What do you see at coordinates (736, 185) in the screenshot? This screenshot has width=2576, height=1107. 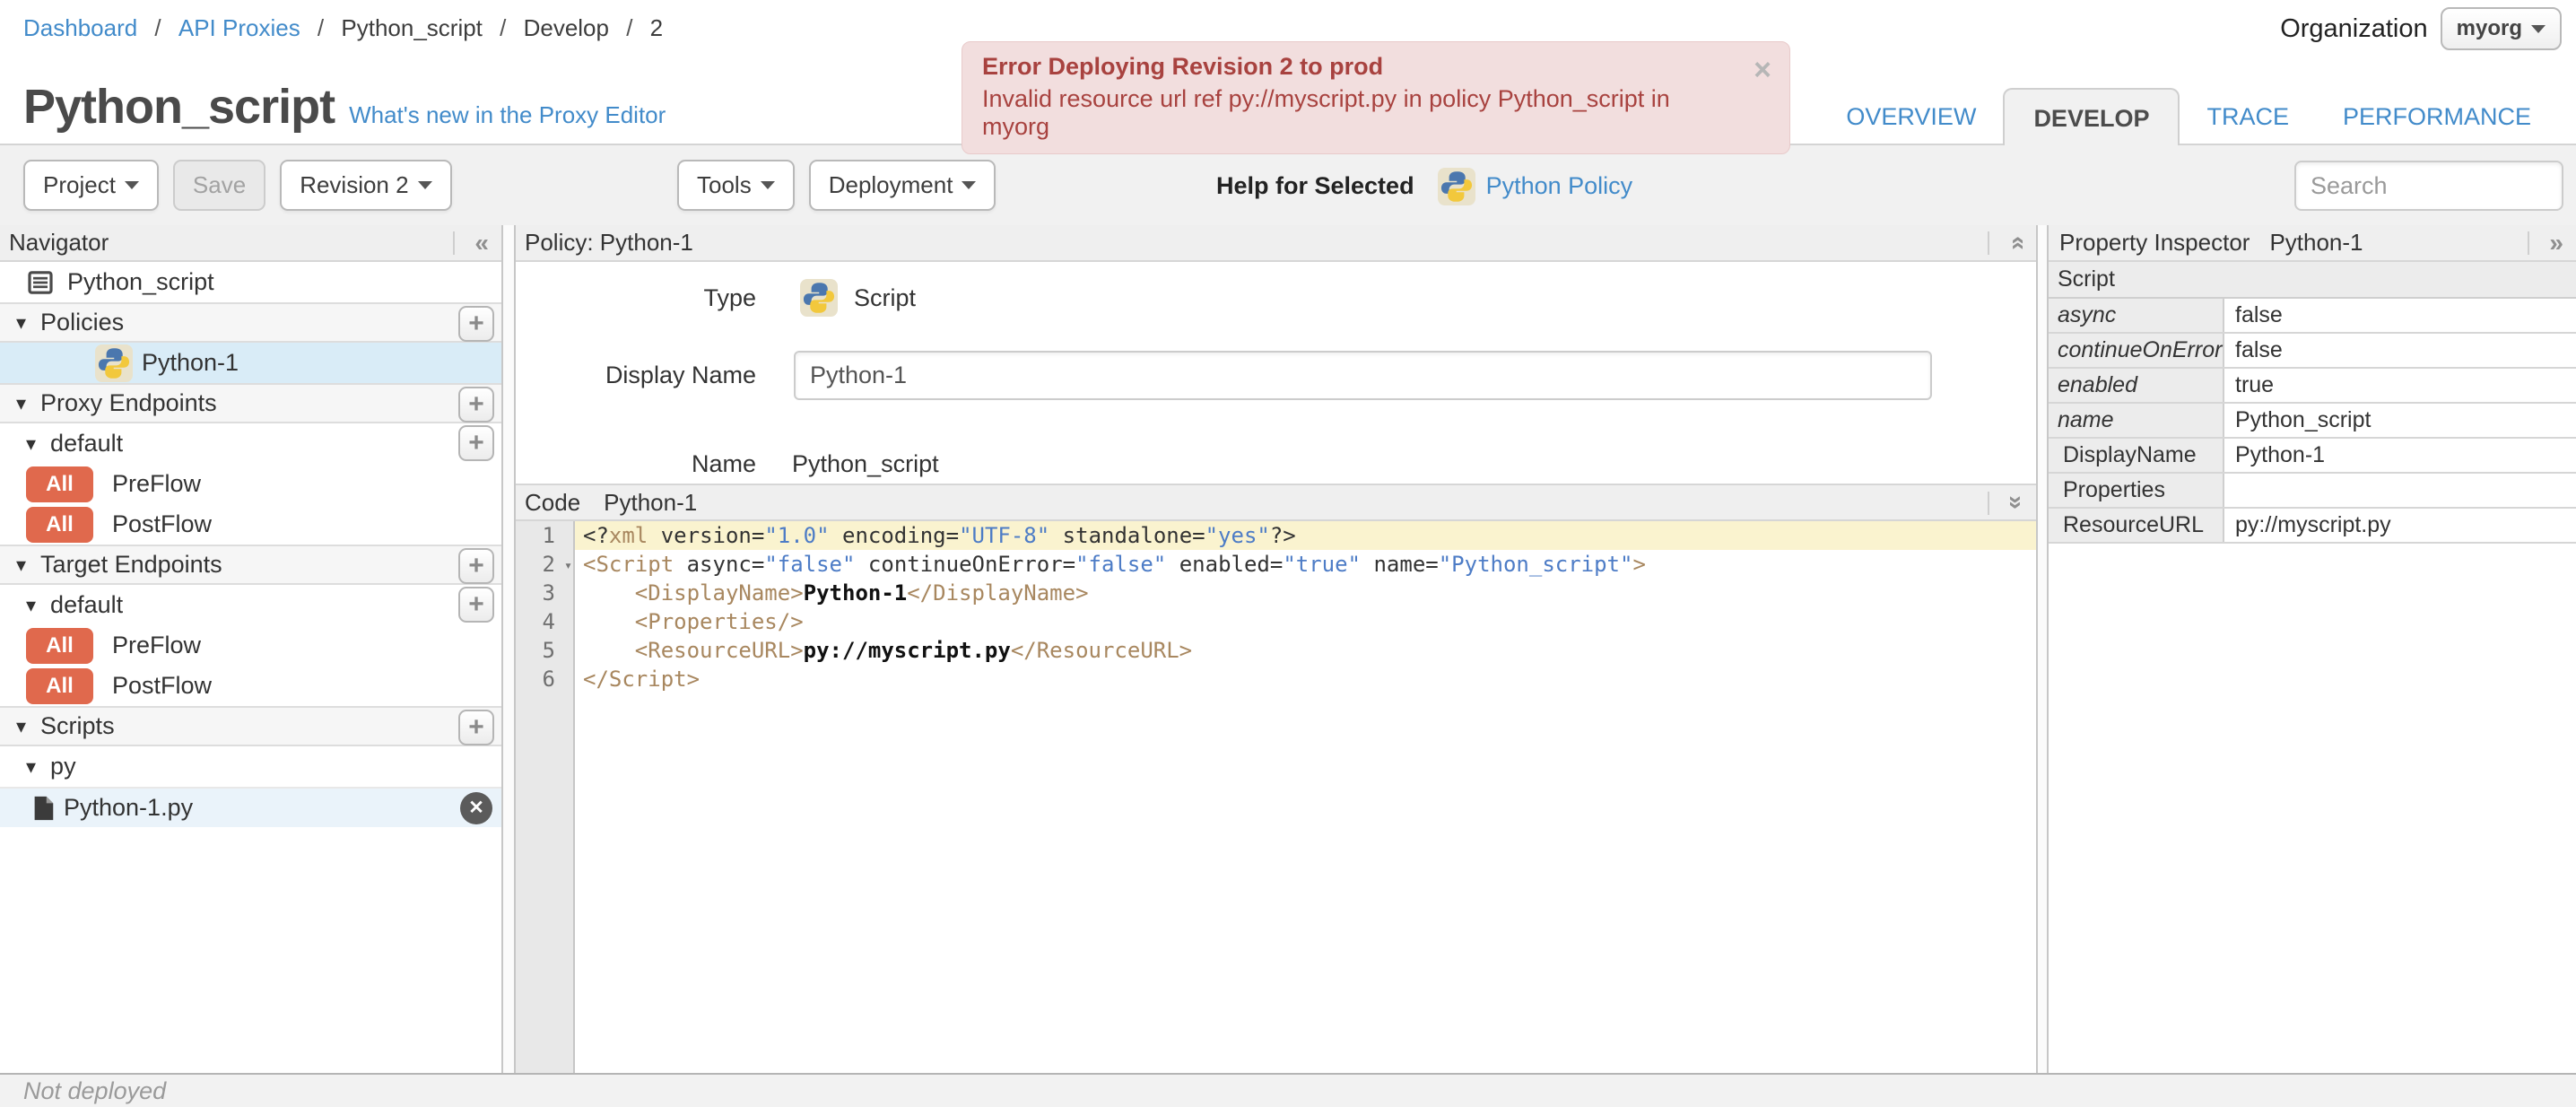 I see `tools-menu-button: Tools` at bounding box center [736, 185].